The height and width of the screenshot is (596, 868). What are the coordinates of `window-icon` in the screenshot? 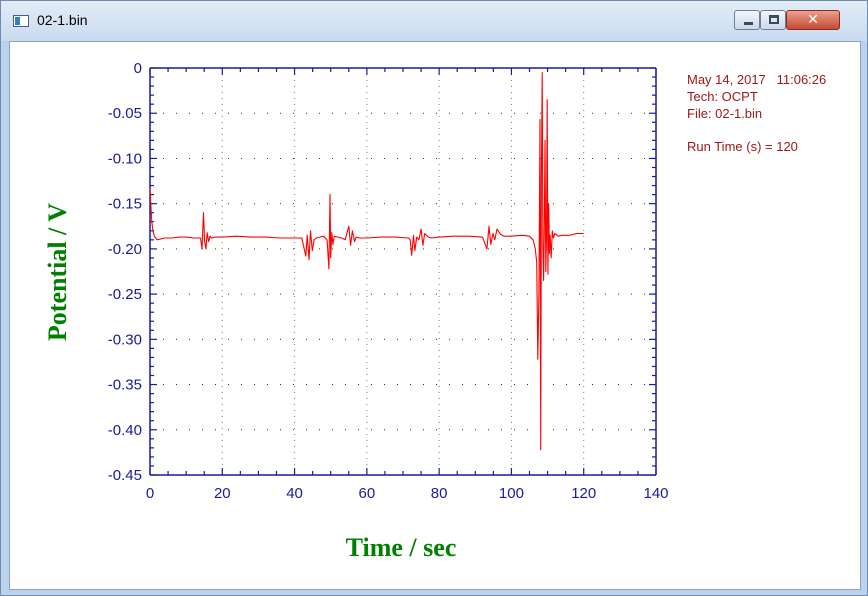 It's located at (21, 21).